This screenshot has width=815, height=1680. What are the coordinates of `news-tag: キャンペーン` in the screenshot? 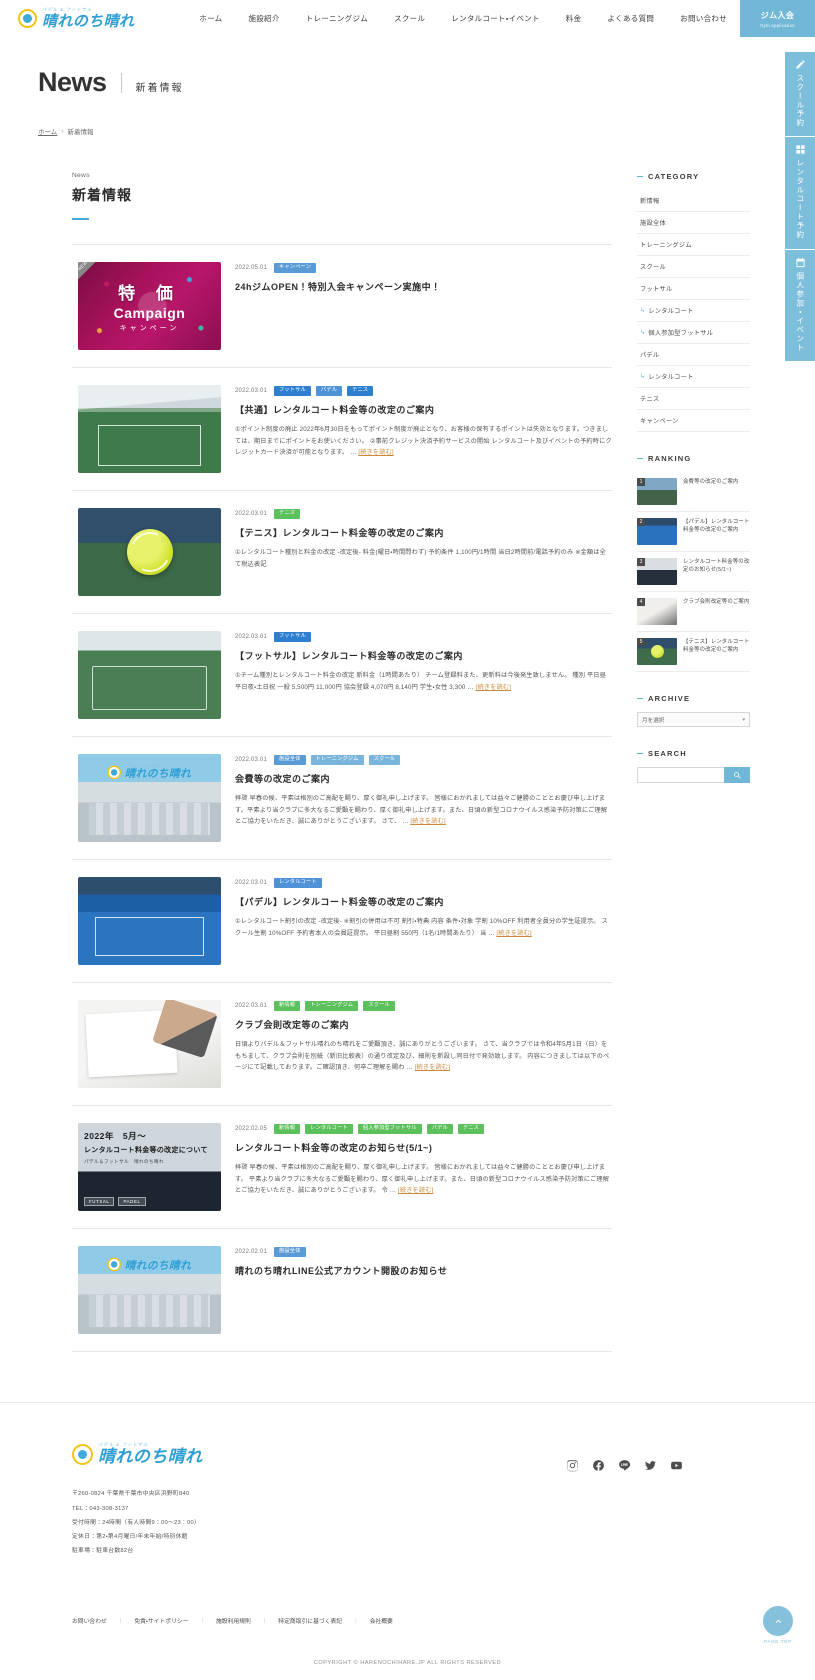 It's located at (295, 268).